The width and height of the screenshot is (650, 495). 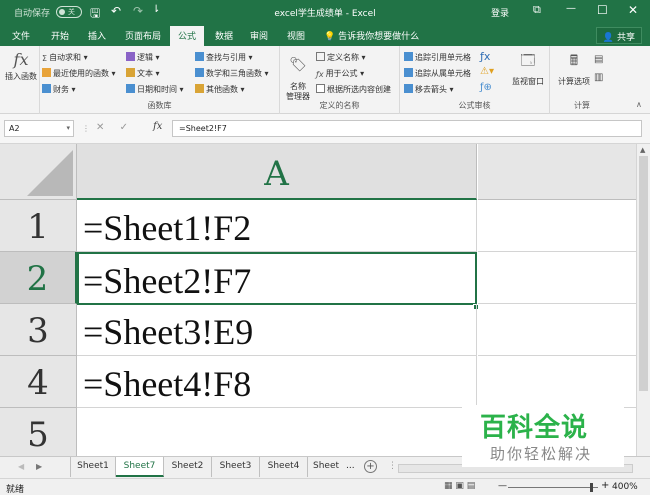 I want to click on tab-home: 开始, so click(x=60, y=35).